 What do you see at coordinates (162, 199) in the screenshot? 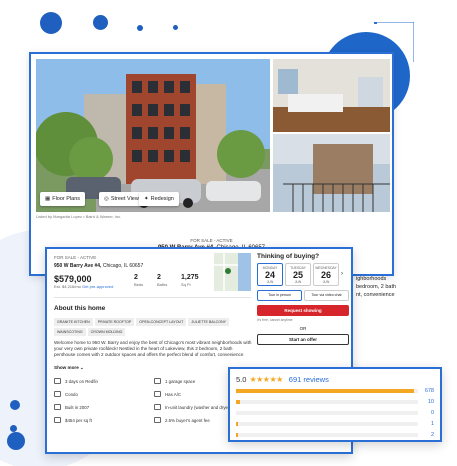
I see `redesign-label: Redesign` at bounding box center [162, 199].